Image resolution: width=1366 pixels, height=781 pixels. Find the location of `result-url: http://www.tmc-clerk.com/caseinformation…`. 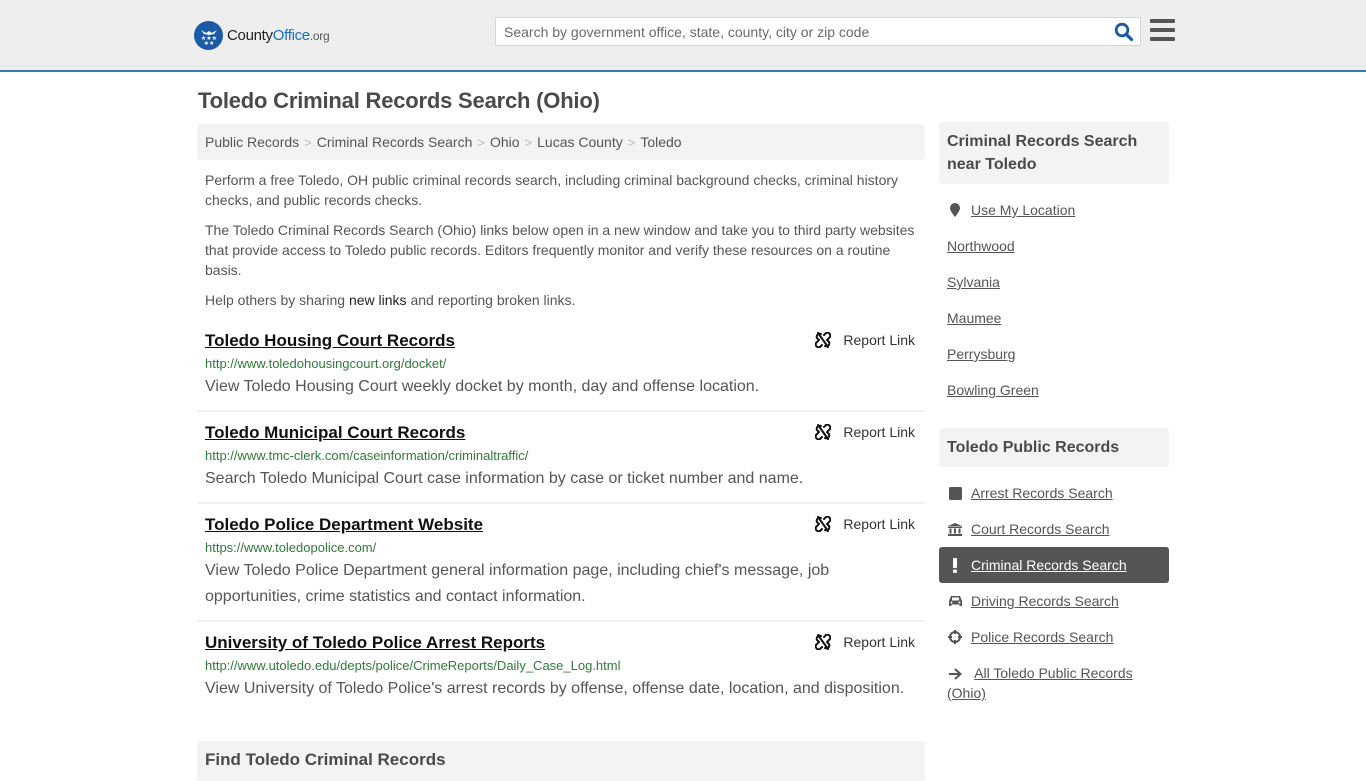

result-url: http://www.tmc-clerk.com/caseinformation… is located at coordinates (561, 456).